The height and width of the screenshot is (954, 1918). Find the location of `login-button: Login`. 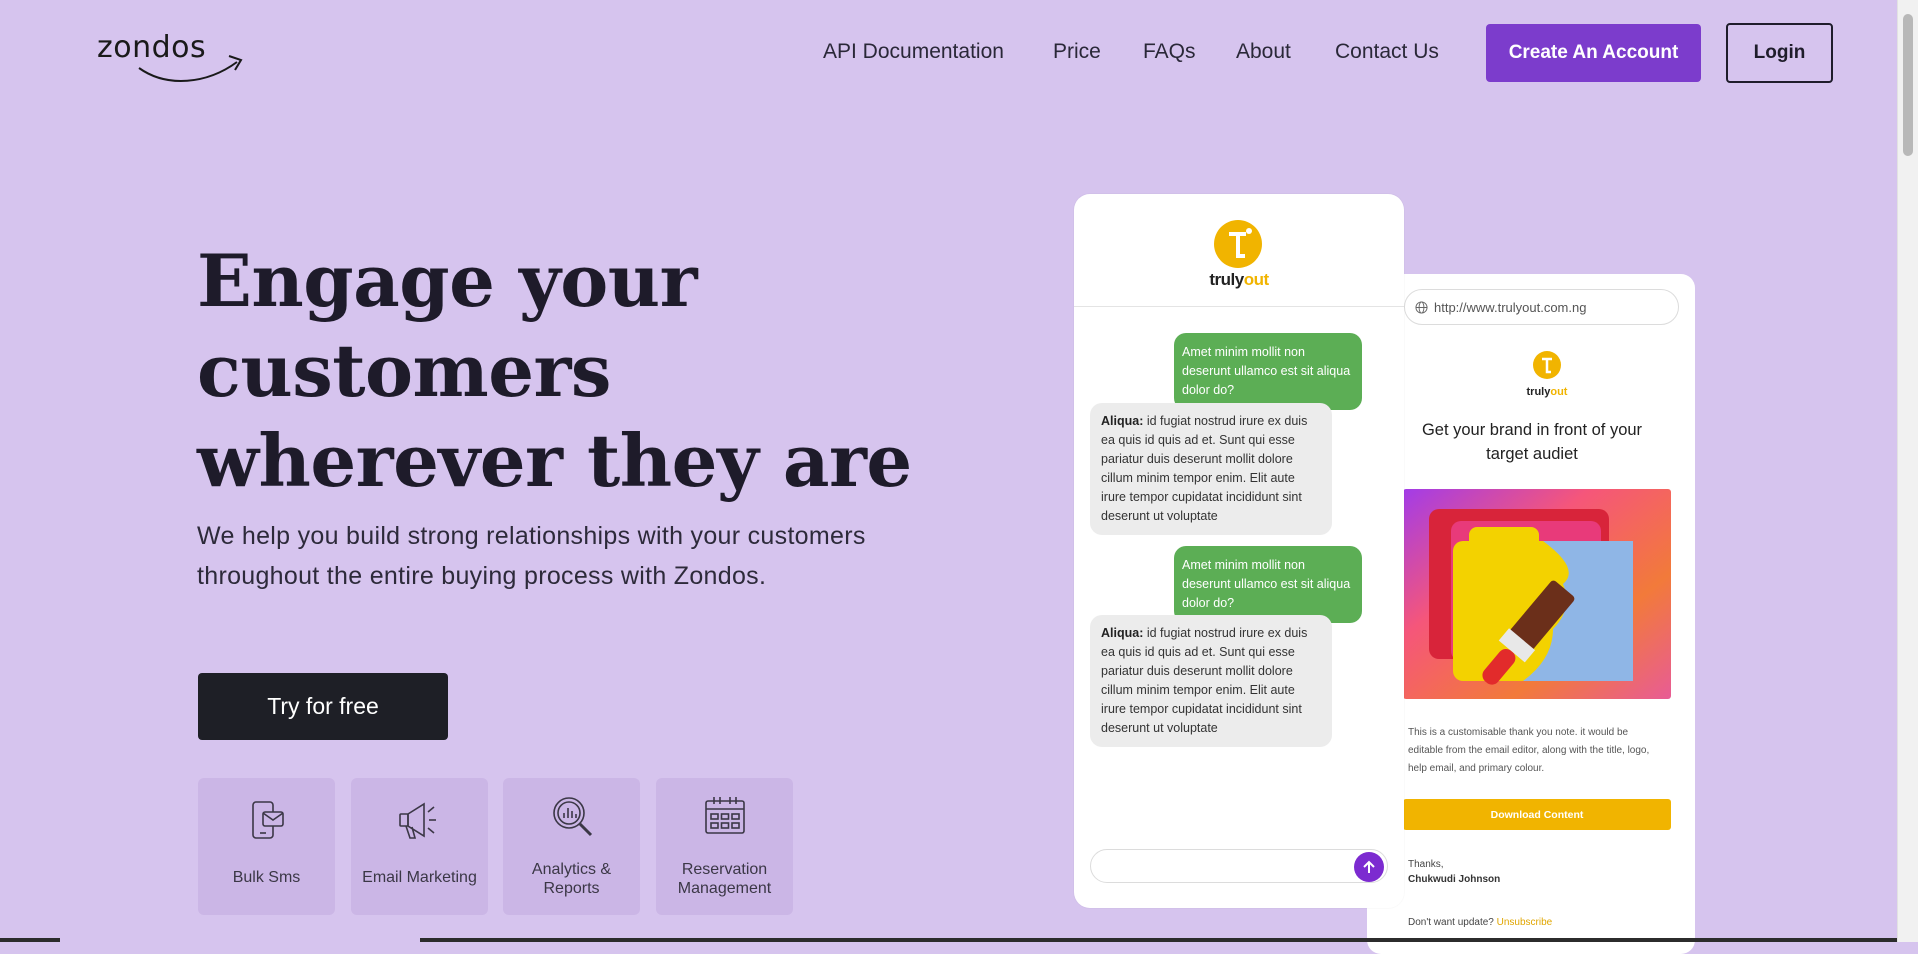

login-button: Login is located at coordinates (1779, 53).